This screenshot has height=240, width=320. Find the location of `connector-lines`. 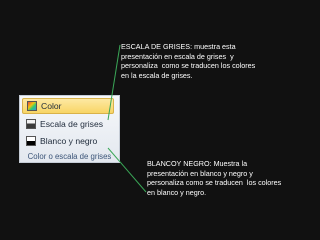

connector-lines is located at coordinates (127, 118).